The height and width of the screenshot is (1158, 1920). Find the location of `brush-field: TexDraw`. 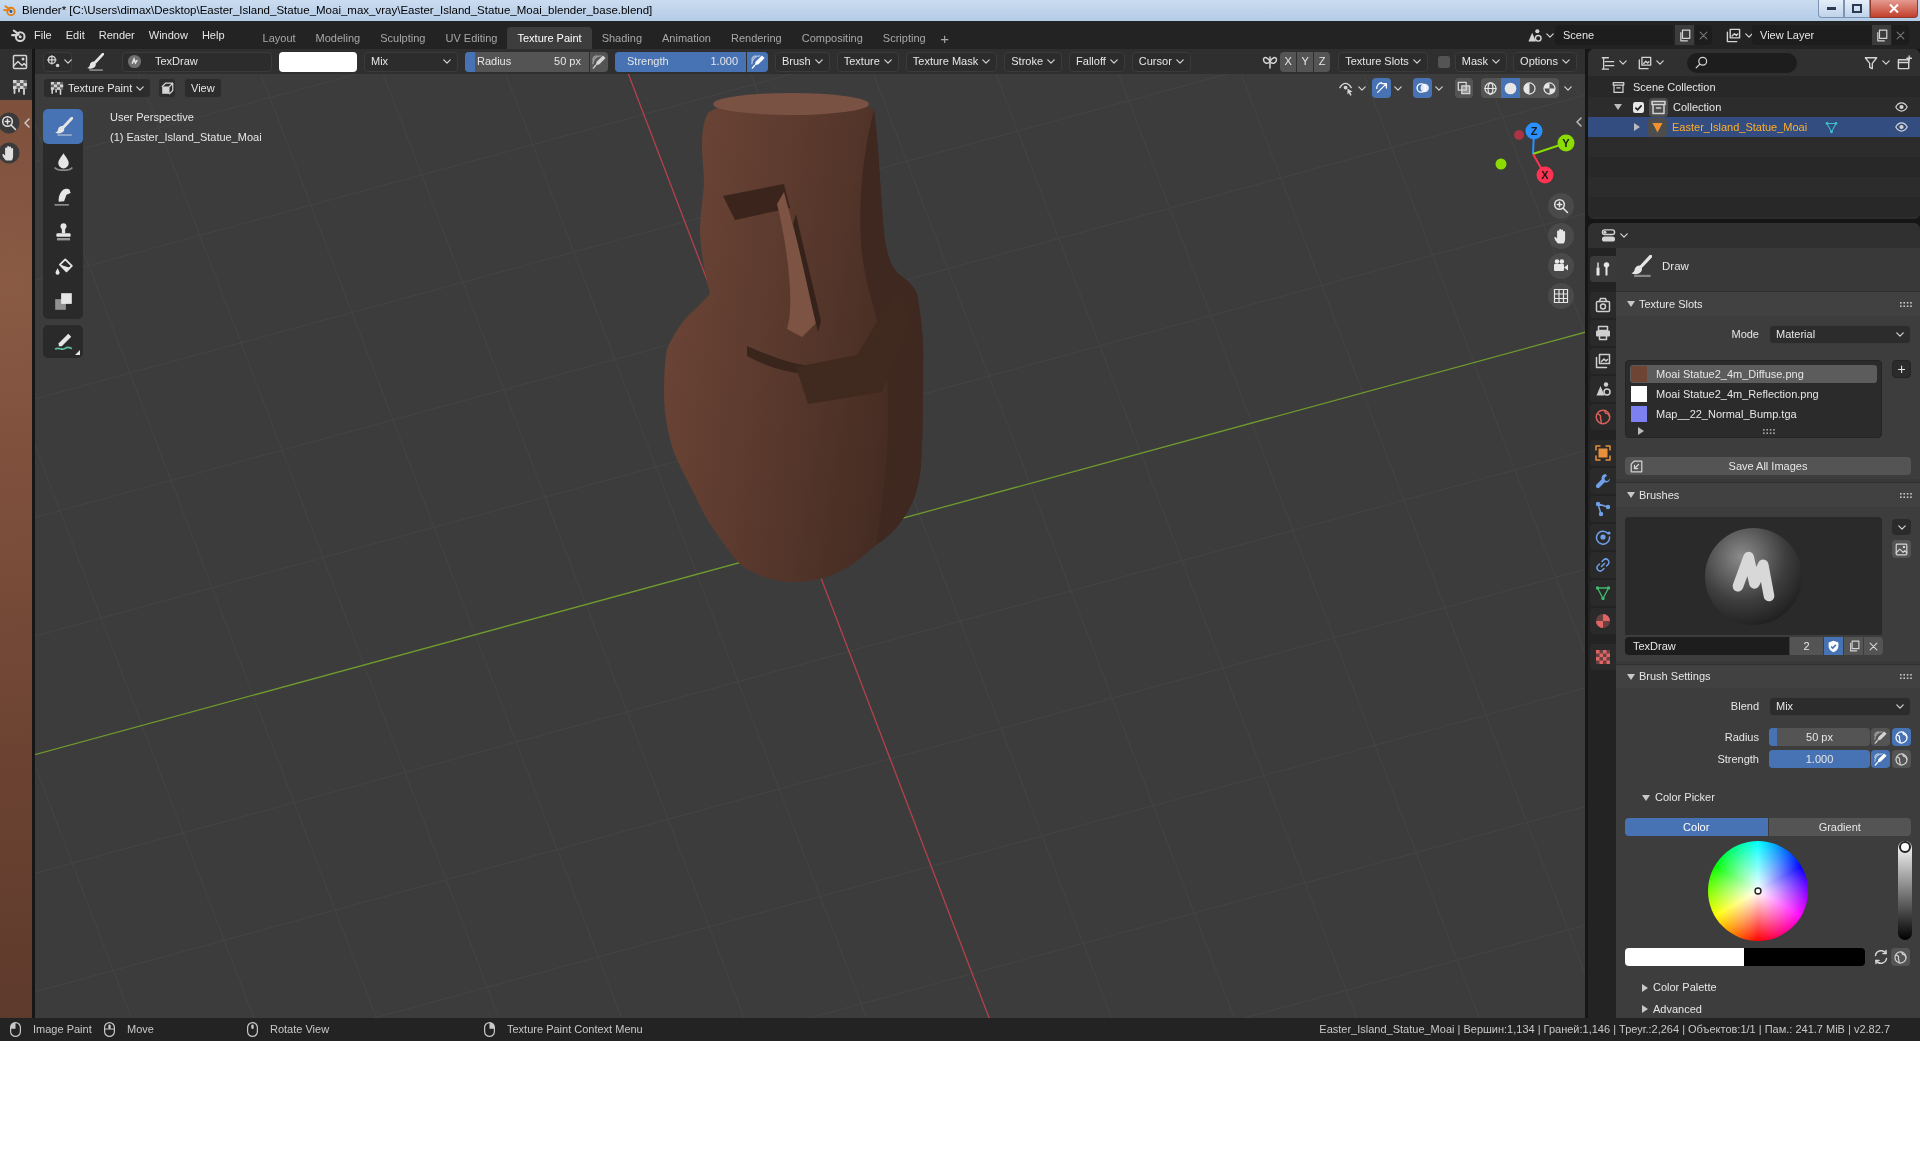

brush-field: TexDraw is located at coordinates (197, 61).